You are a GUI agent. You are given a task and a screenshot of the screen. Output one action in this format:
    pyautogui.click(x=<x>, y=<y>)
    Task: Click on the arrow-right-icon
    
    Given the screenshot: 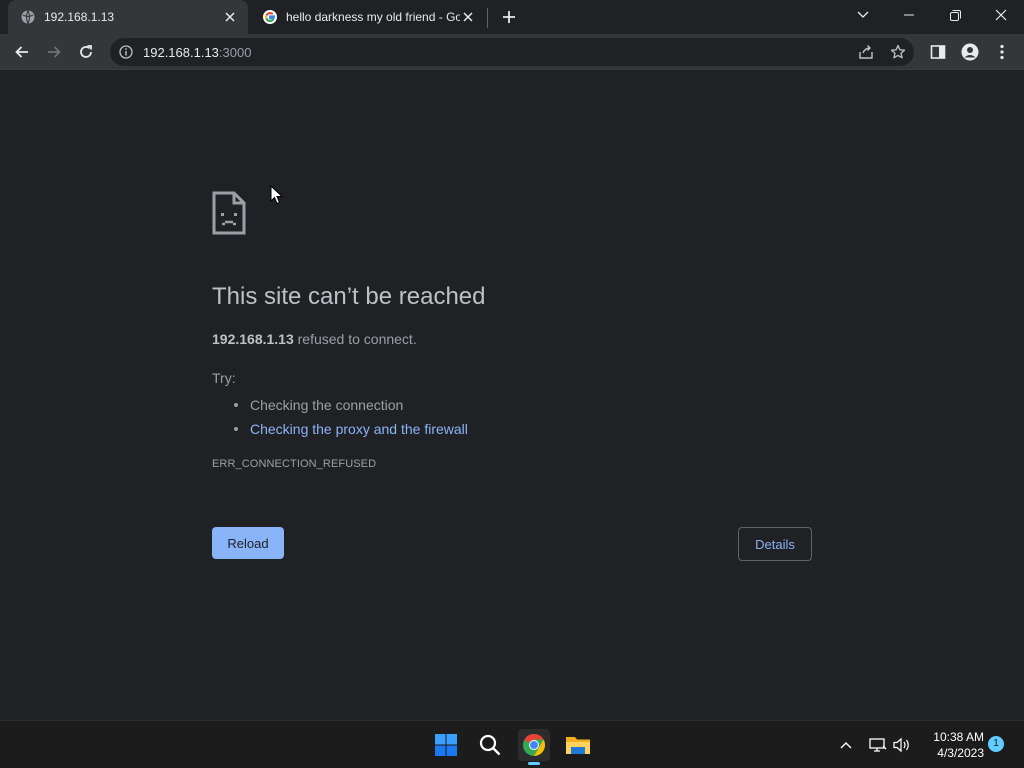 What is the action you would take?
    pyautogui.click(x=54, y=52)
    